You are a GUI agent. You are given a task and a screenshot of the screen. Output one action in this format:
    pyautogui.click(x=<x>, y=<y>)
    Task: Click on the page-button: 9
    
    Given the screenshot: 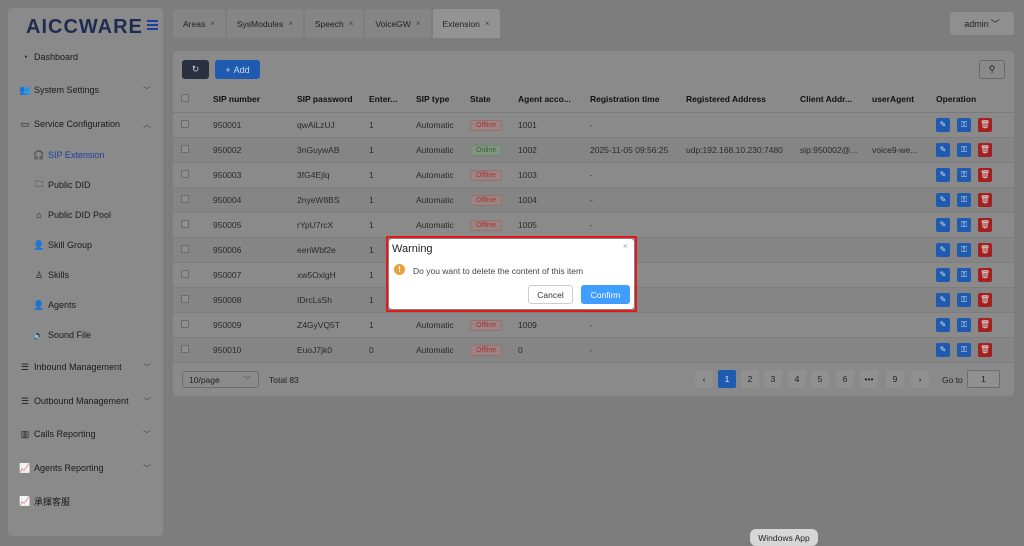 What is the action you would take?
    pyautogui.click(x=895, y=379)
    